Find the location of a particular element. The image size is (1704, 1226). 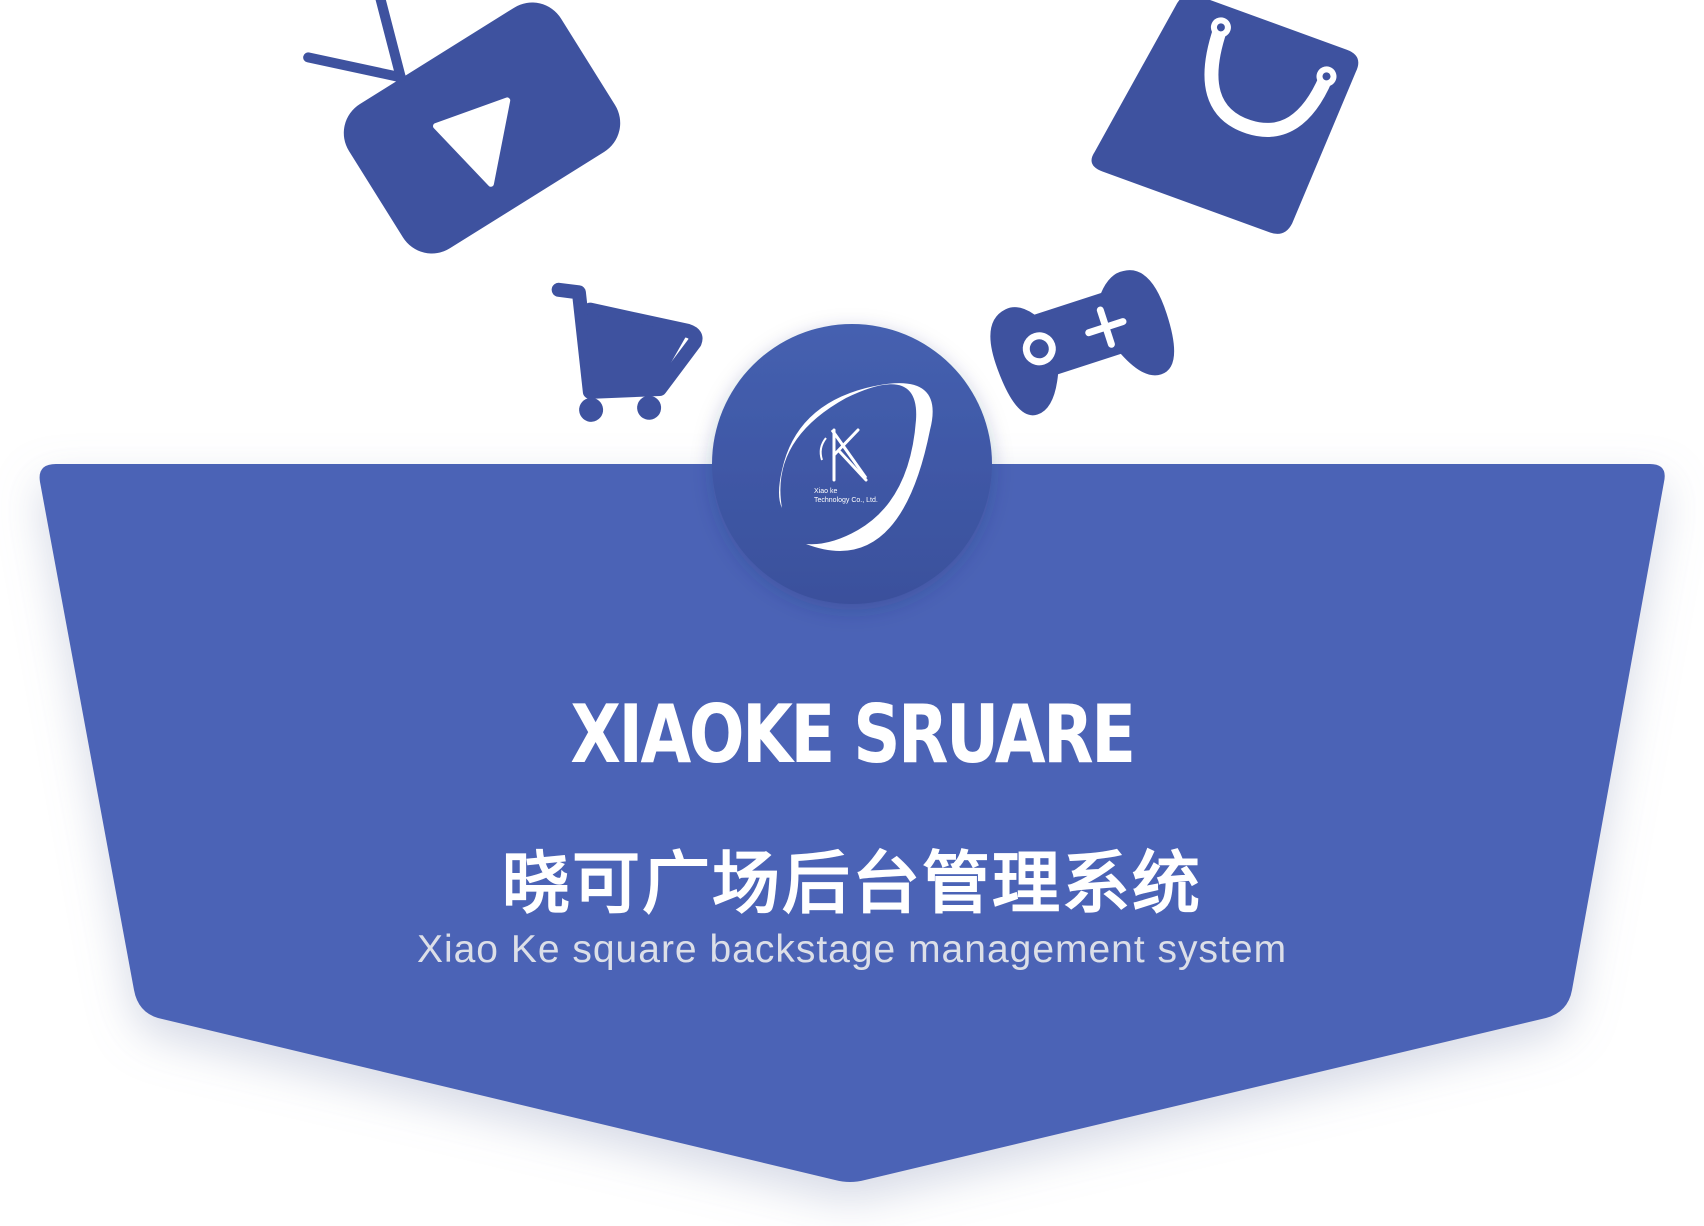

logo-caption-line2: Technology Co., Ltd. is located at coordinates (846, 500).